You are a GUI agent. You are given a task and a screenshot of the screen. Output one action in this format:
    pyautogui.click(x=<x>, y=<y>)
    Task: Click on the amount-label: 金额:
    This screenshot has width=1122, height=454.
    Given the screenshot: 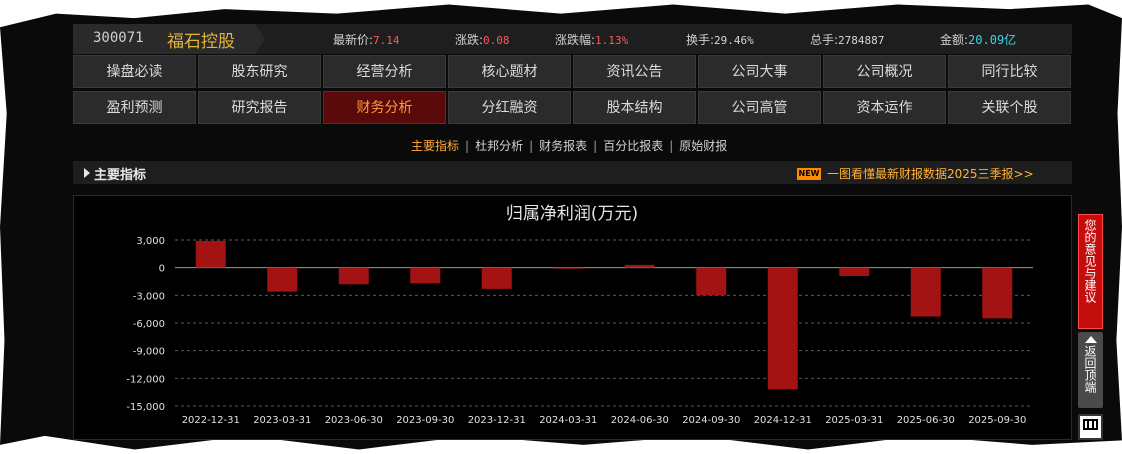 What is the action you would take?
    pyautogui.click(x=954, y=40)
    